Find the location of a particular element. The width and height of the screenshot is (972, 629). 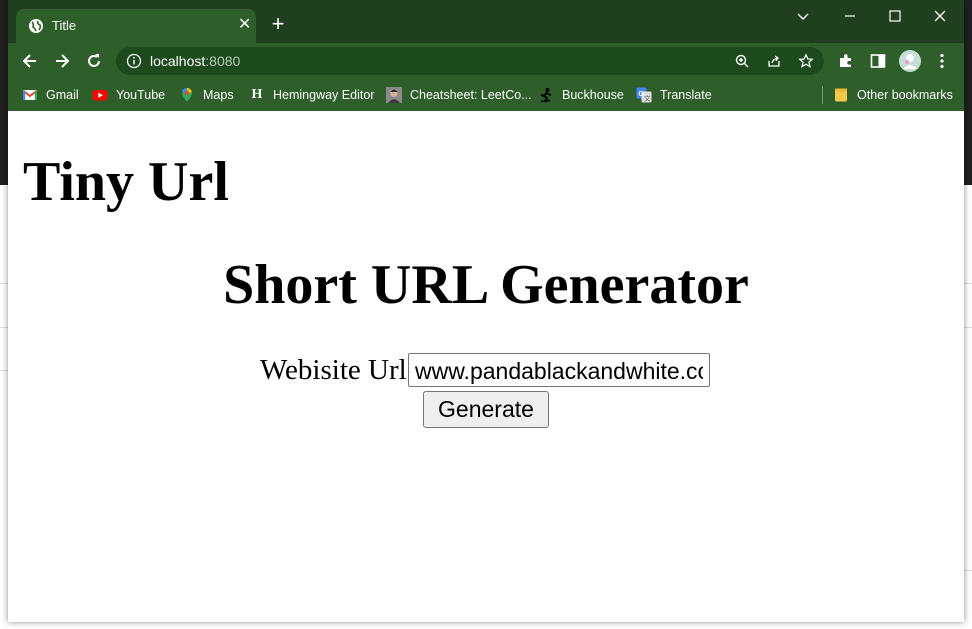

maximize-icon is located at coordinates (895, 16).